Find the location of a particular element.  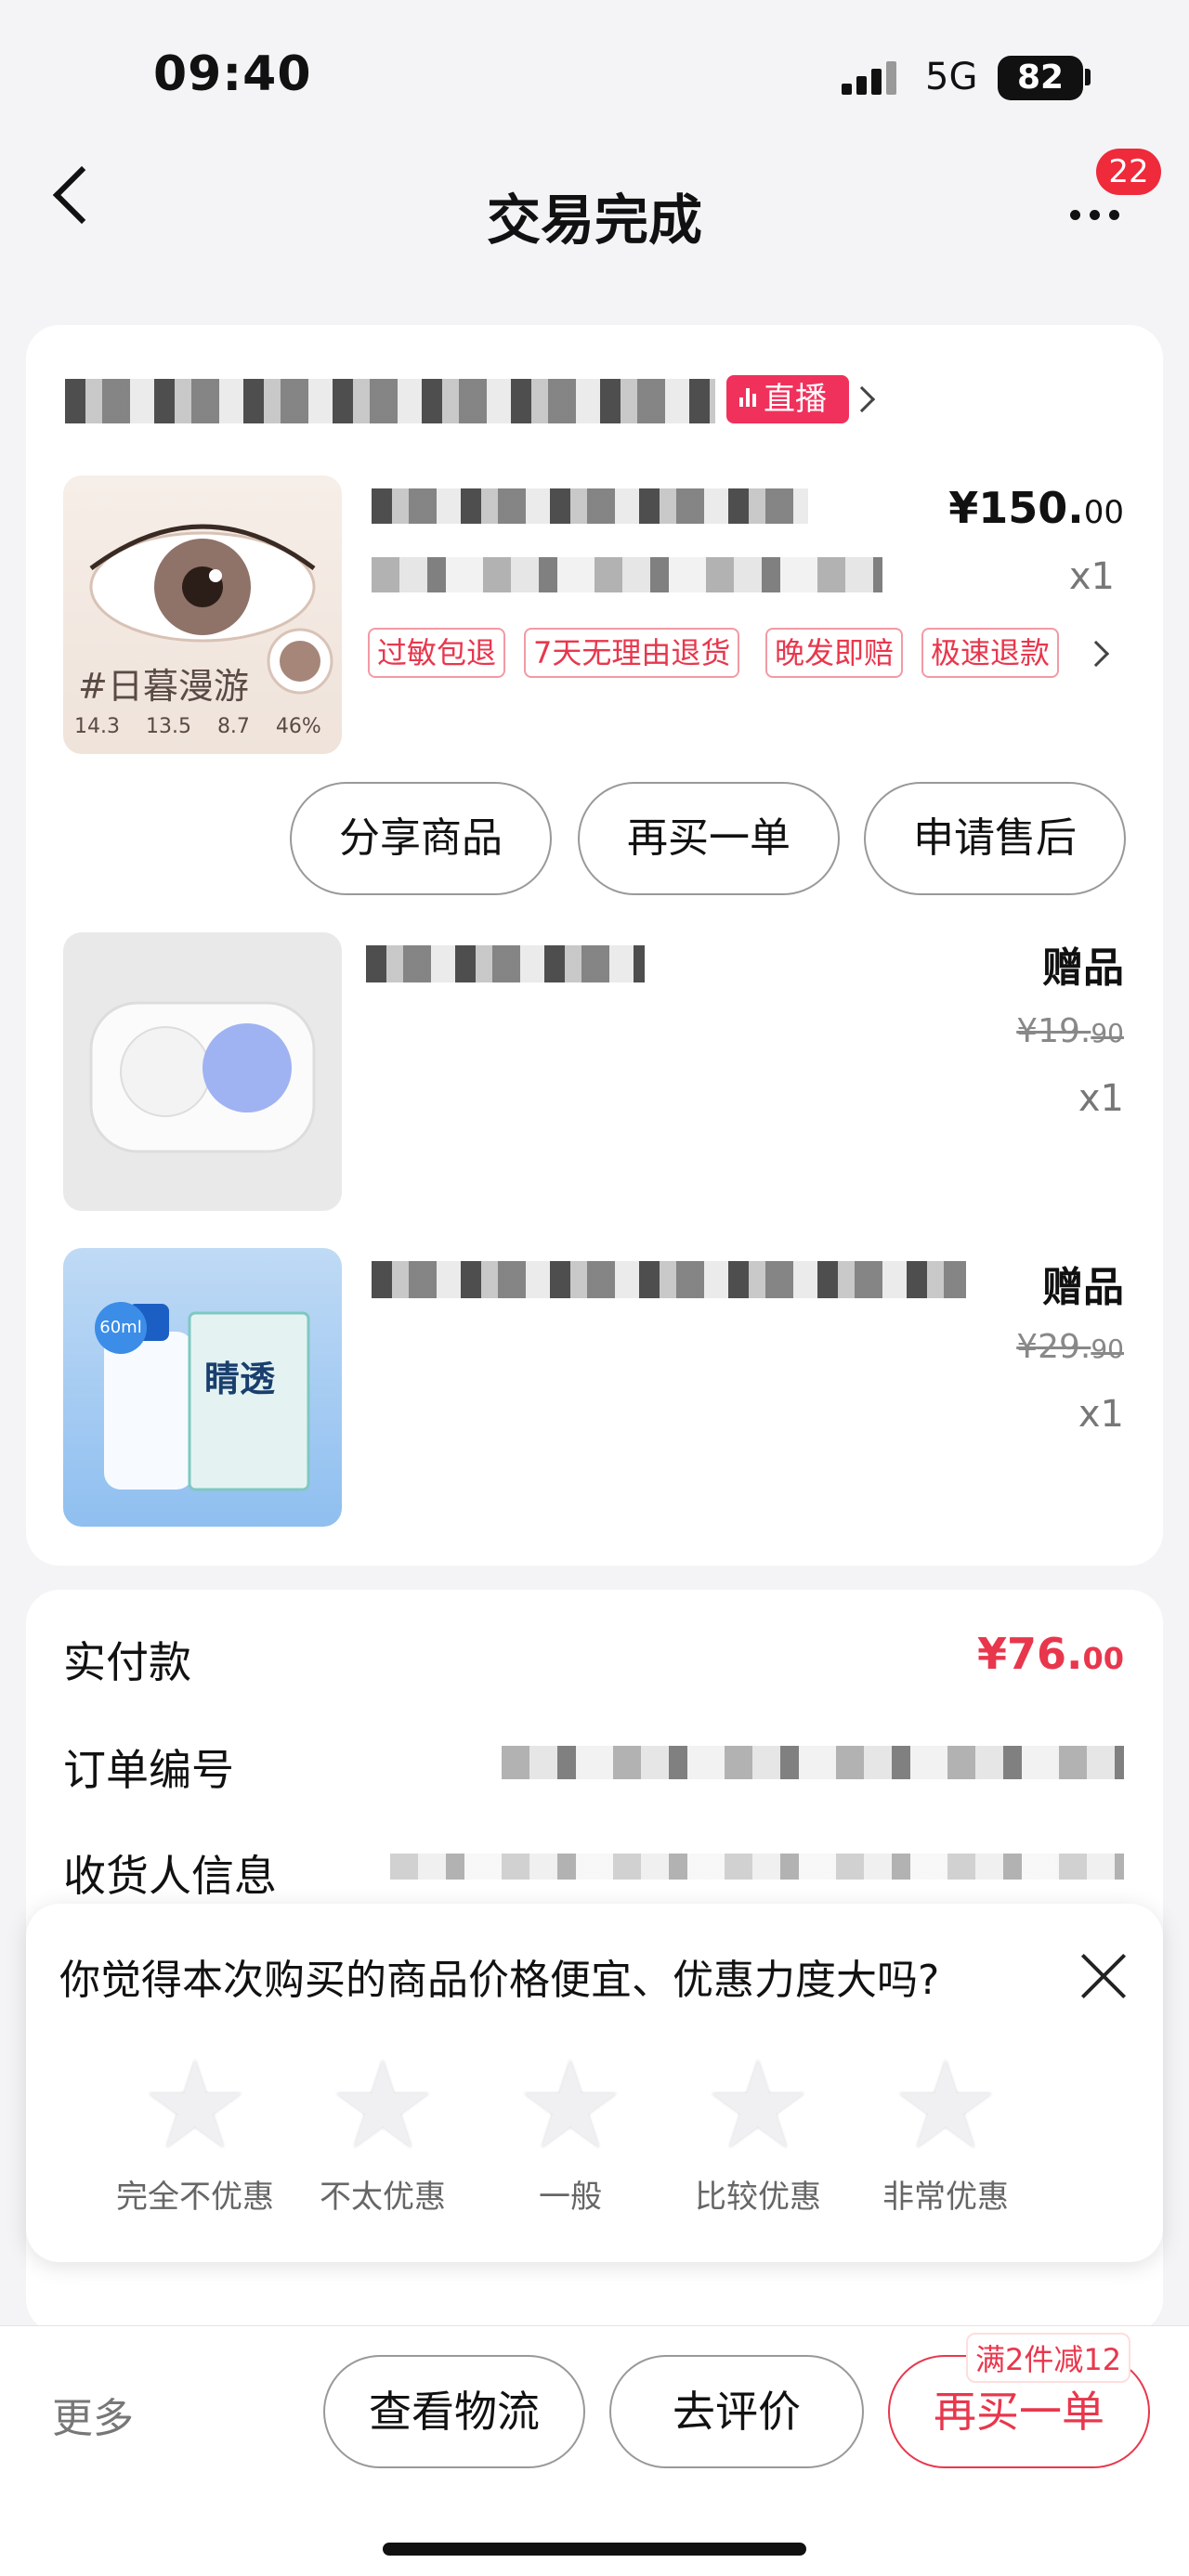

share-product-button: 分享商品 is located at coordinates (421, 838).